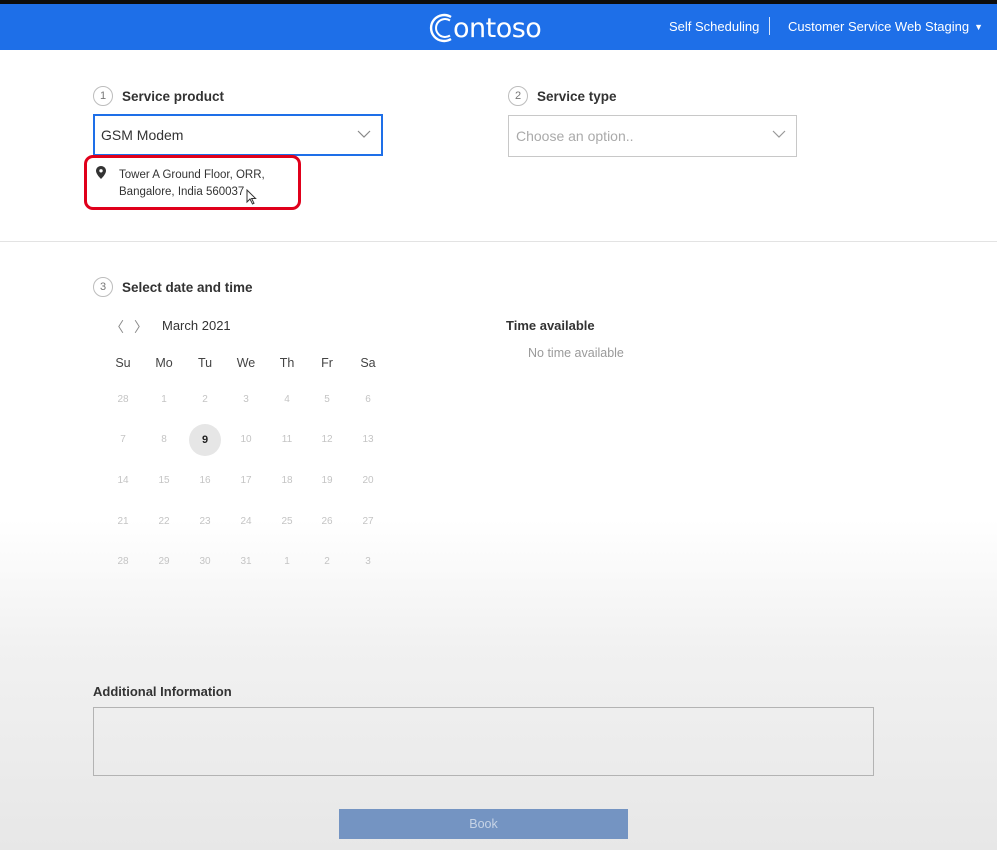 This screenshot has width=997, height=850. What do you see at coordinates (205, 440) in the screenshot?
I see `calendar-day: 9` at bounding box center [205, 440].